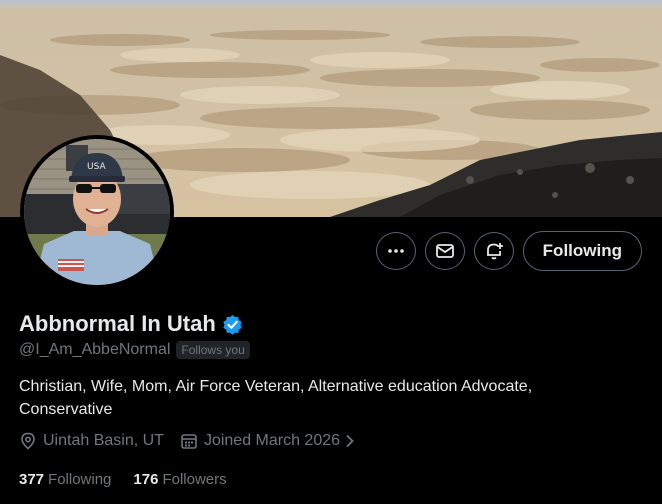  I want to click on more-button, so click(395, 251).